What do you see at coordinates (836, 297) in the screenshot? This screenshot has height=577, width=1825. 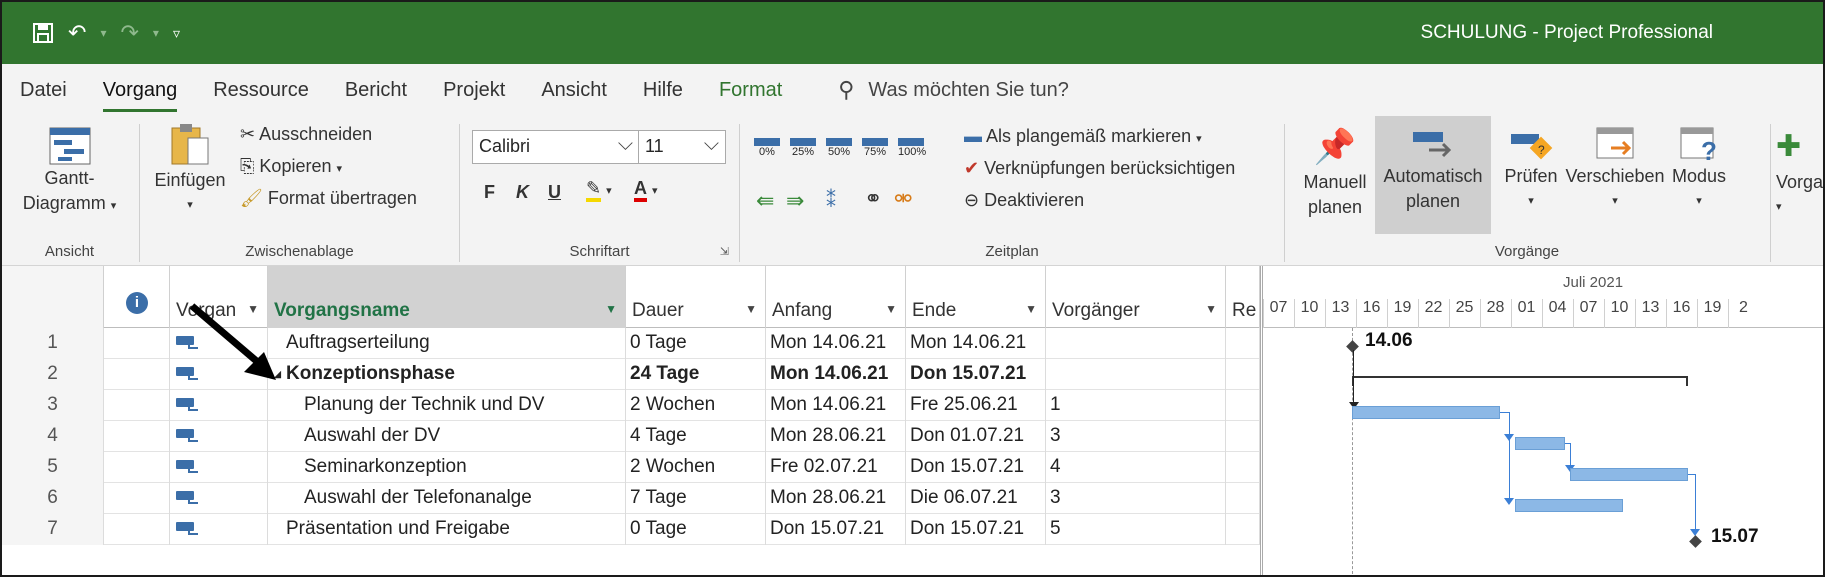 I see `header-start: Anfang ▼` at bounding box center [836, 297].